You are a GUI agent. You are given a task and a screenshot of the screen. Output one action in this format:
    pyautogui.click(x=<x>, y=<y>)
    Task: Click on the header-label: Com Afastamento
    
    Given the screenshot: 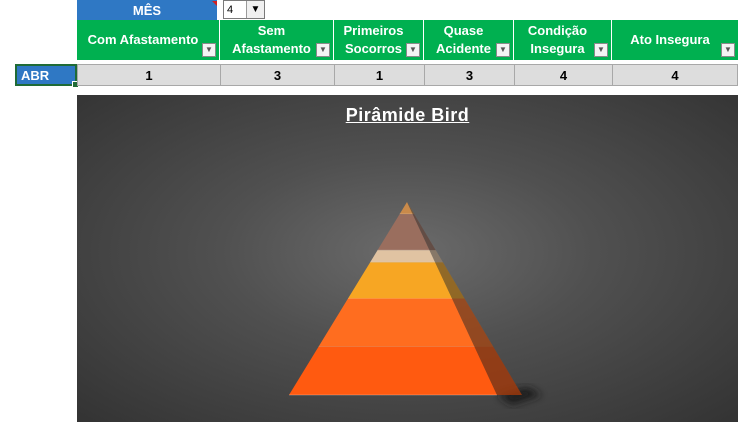 What is the action you would take?
    pyautogui.click(x=143, y=39)
    